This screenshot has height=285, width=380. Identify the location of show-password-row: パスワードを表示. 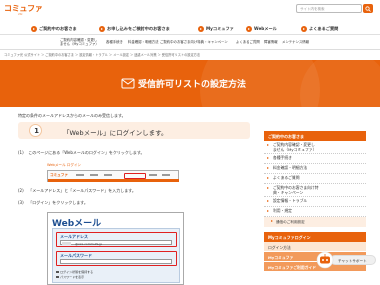
(70, 277).